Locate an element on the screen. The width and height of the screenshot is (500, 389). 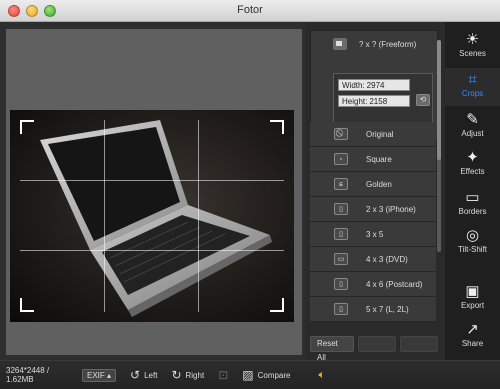
freeform-ratio-icon is located at coordinates (340, 44).